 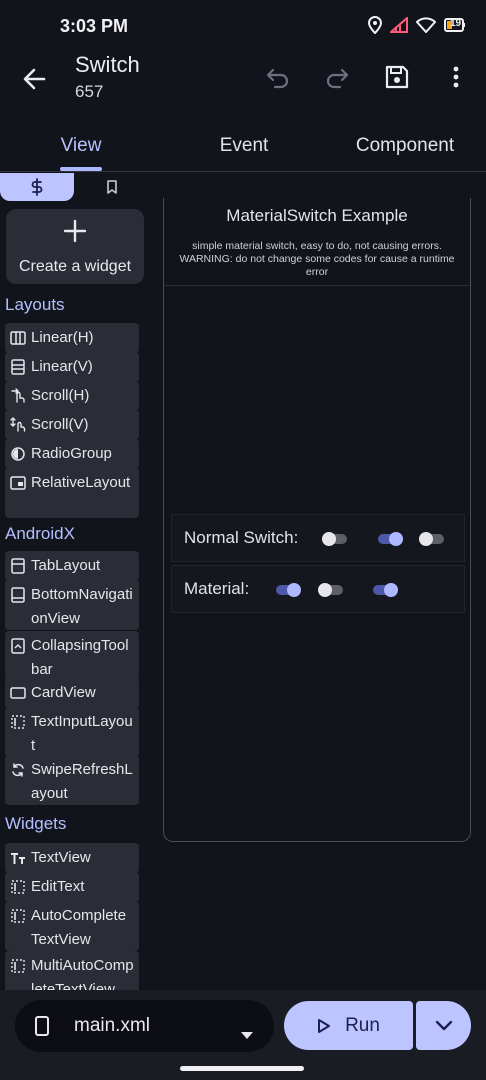 I want to click on palette-item-scroll-v: Scroll(V), so click(x=72, y=425).